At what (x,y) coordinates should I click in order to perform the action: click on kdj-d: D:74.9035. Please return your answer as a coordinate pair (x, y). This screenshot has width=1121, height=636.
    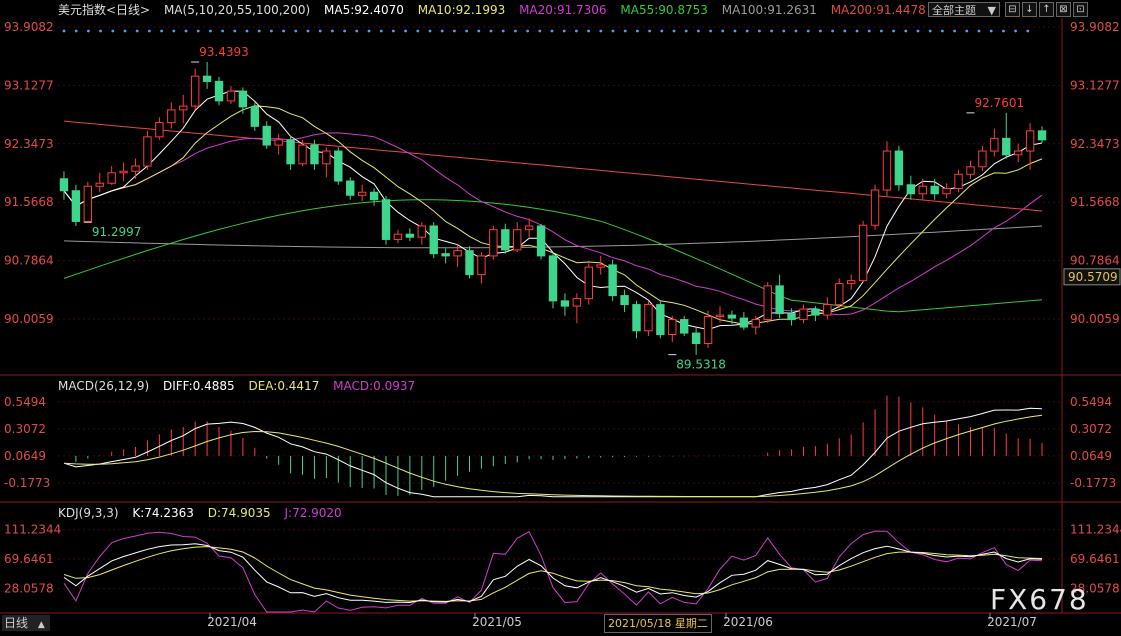
    Looking at the image, I should click on (239, 513).